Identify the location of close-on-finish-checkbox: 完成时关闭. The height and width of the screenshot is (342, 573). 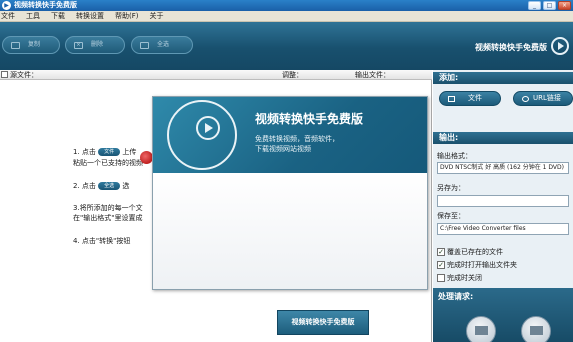
(459, 278).